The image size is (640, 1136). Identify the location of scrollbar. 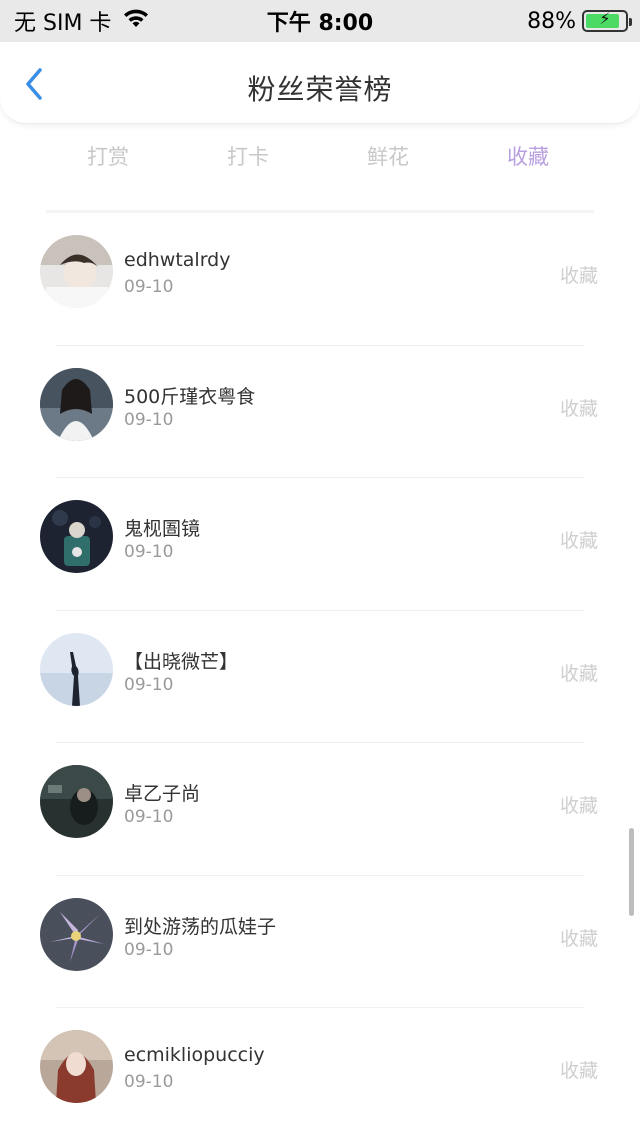
(631, 872).